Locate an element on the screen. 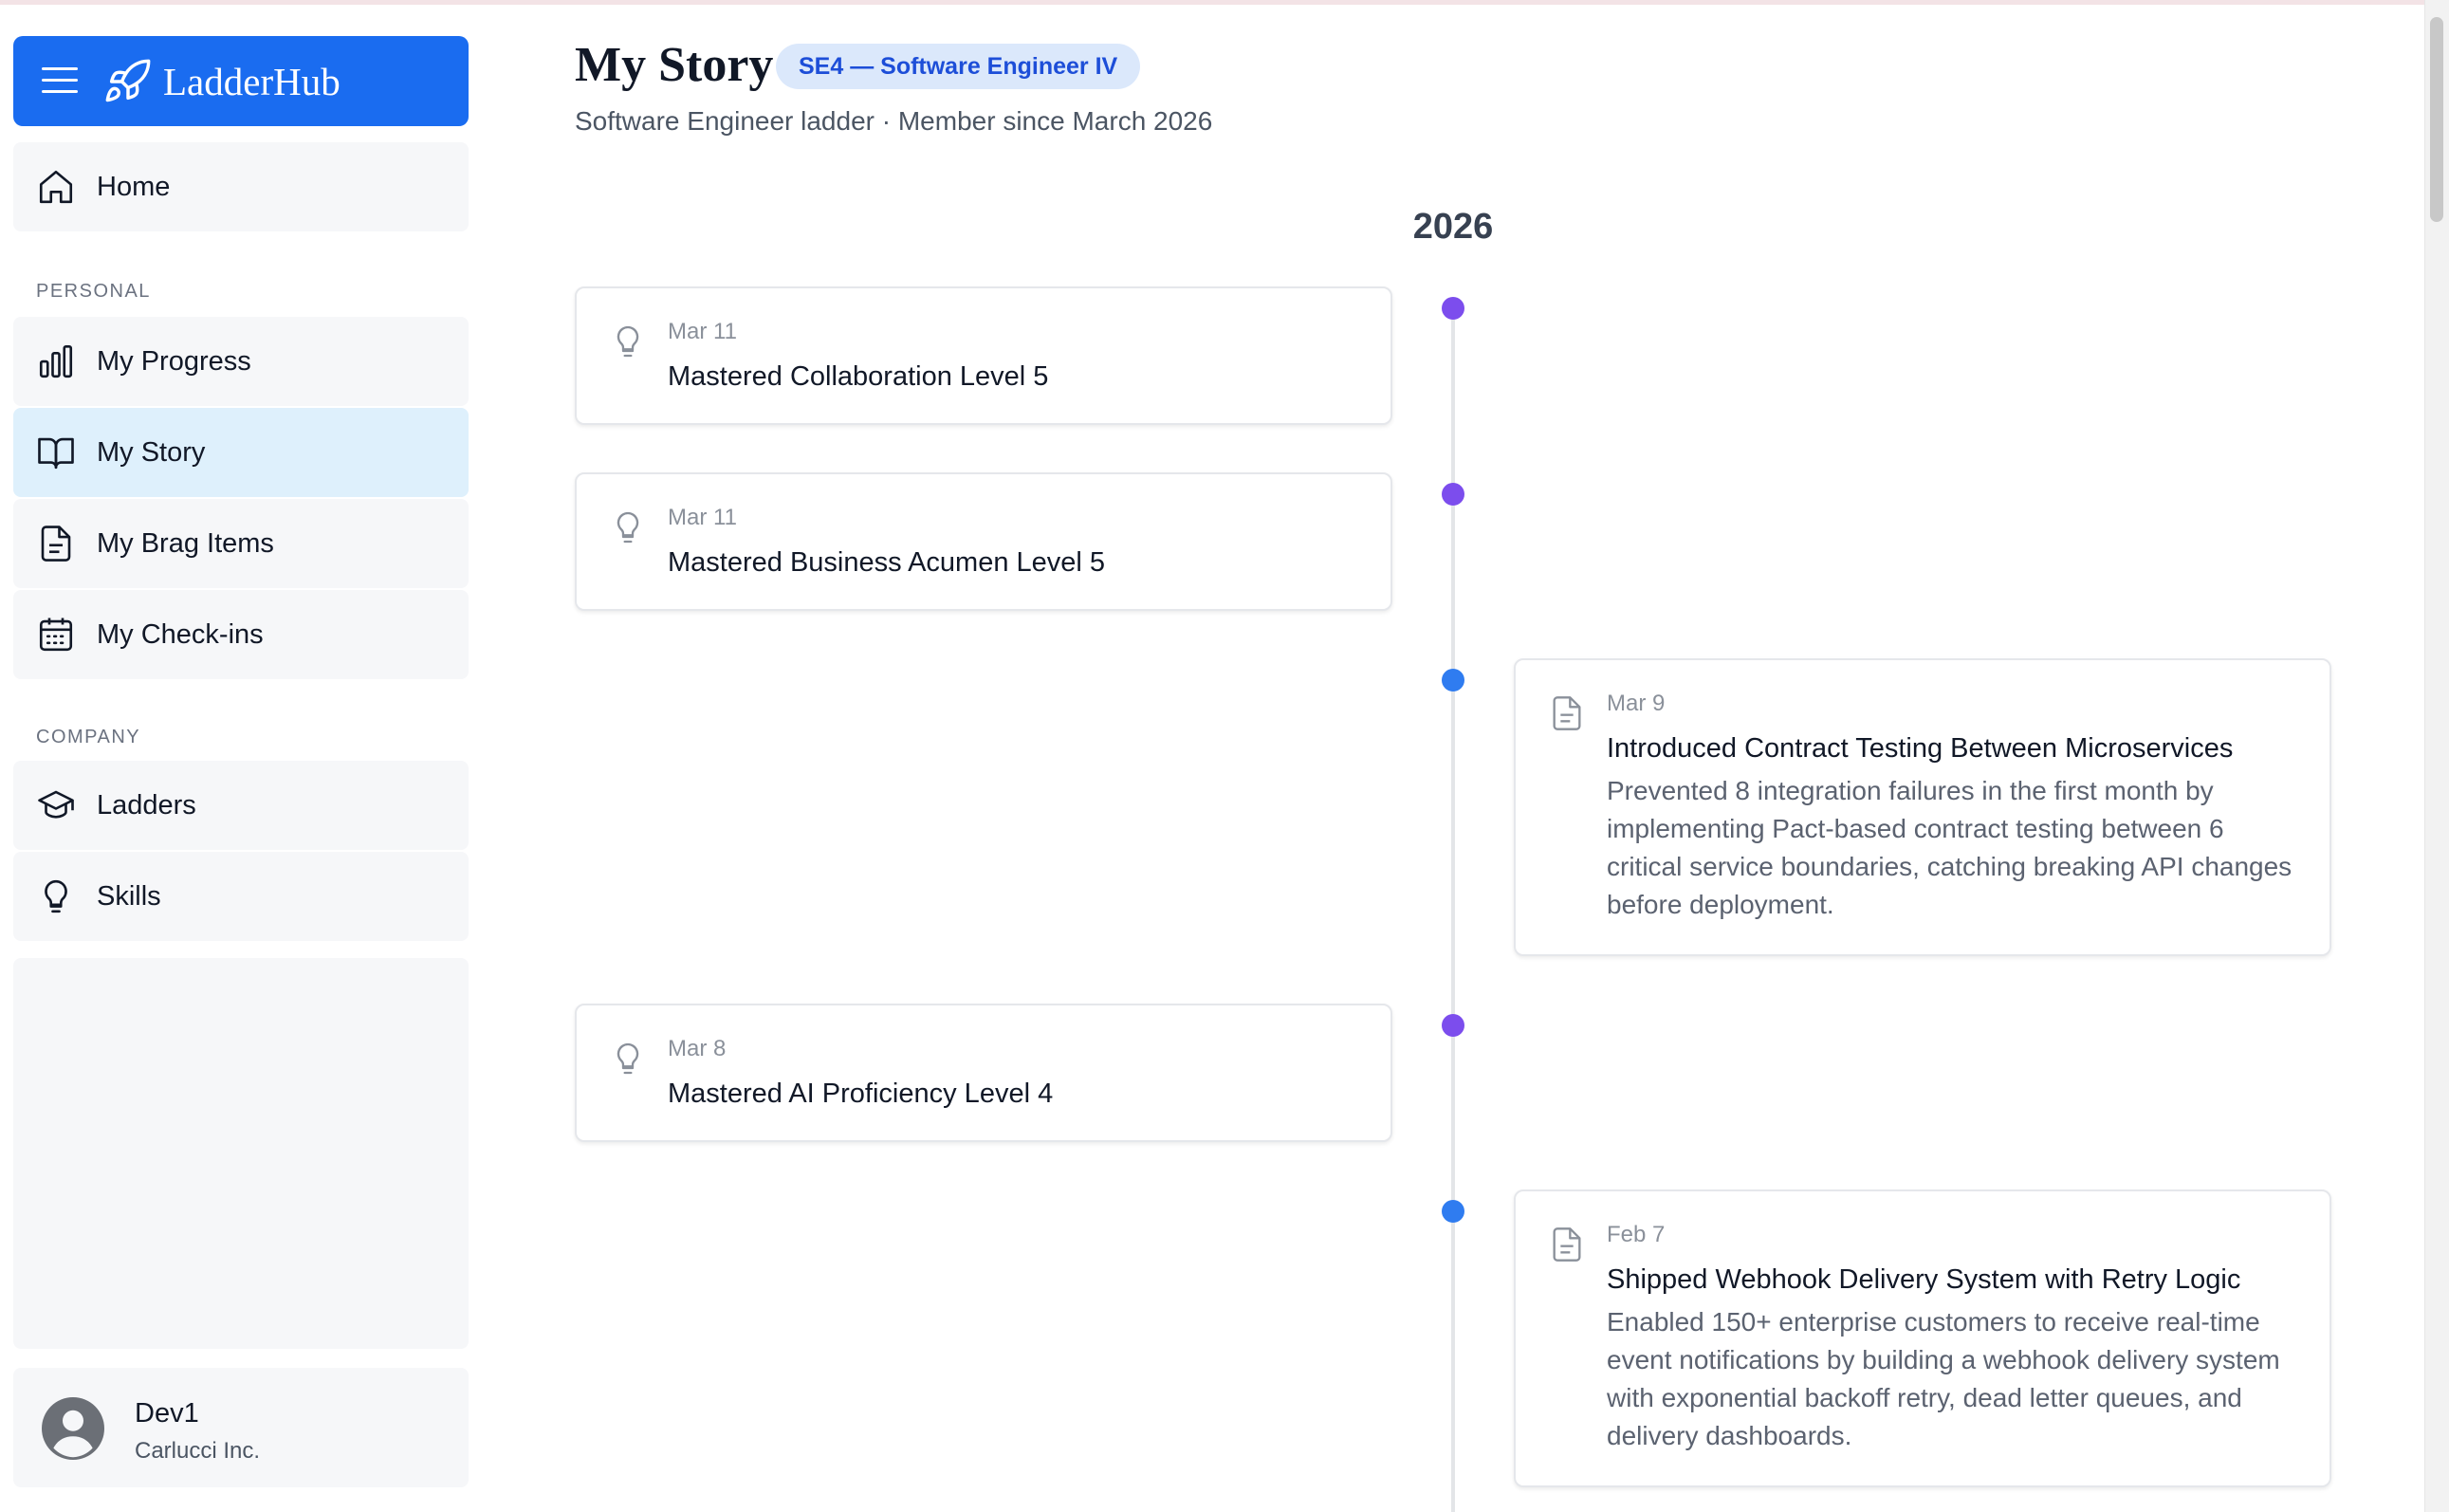 This screenshot has height=1512, width=2449. user-profile-card: Dev1 Carlucci Inc. is located at coordinates (241, 1427).